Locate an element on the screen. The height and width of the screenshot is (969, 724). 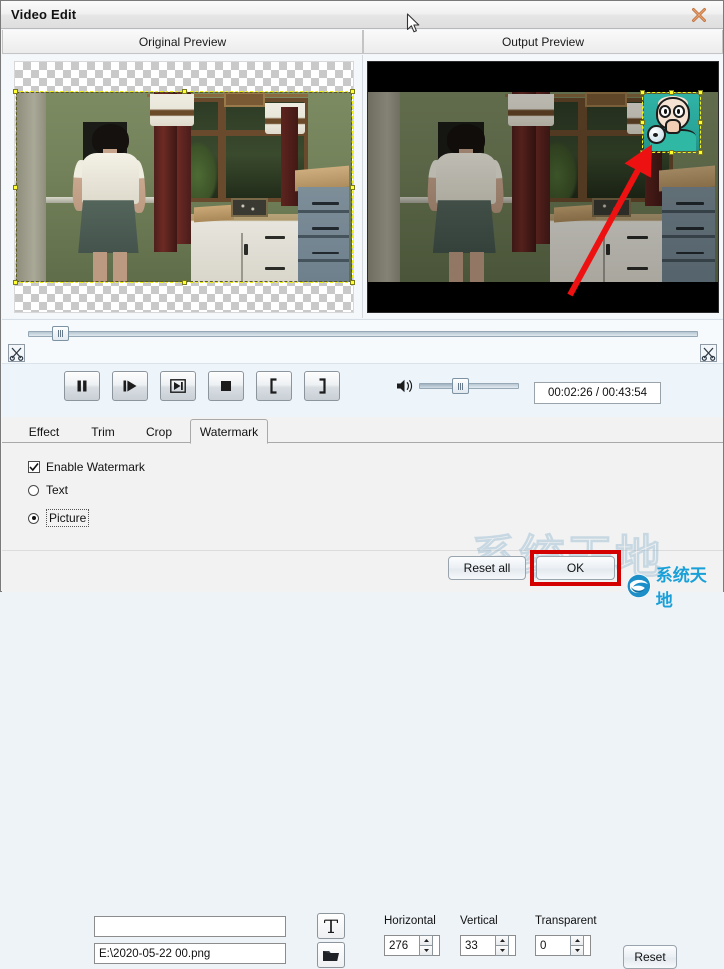
checkbox-box is located at coordinates (34, 467).